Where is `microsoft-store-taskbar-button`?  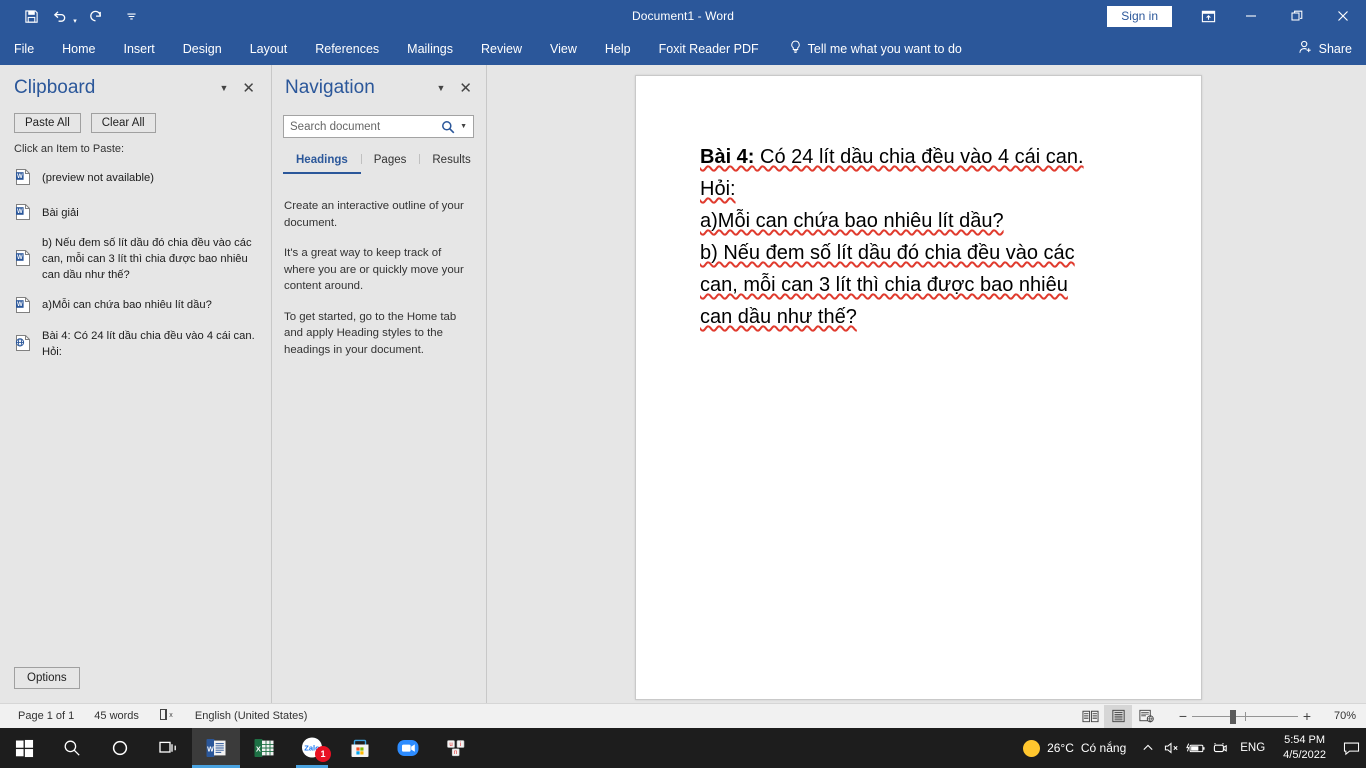
microsoft-store-taskbar-button is located at coordinates (360, 748).